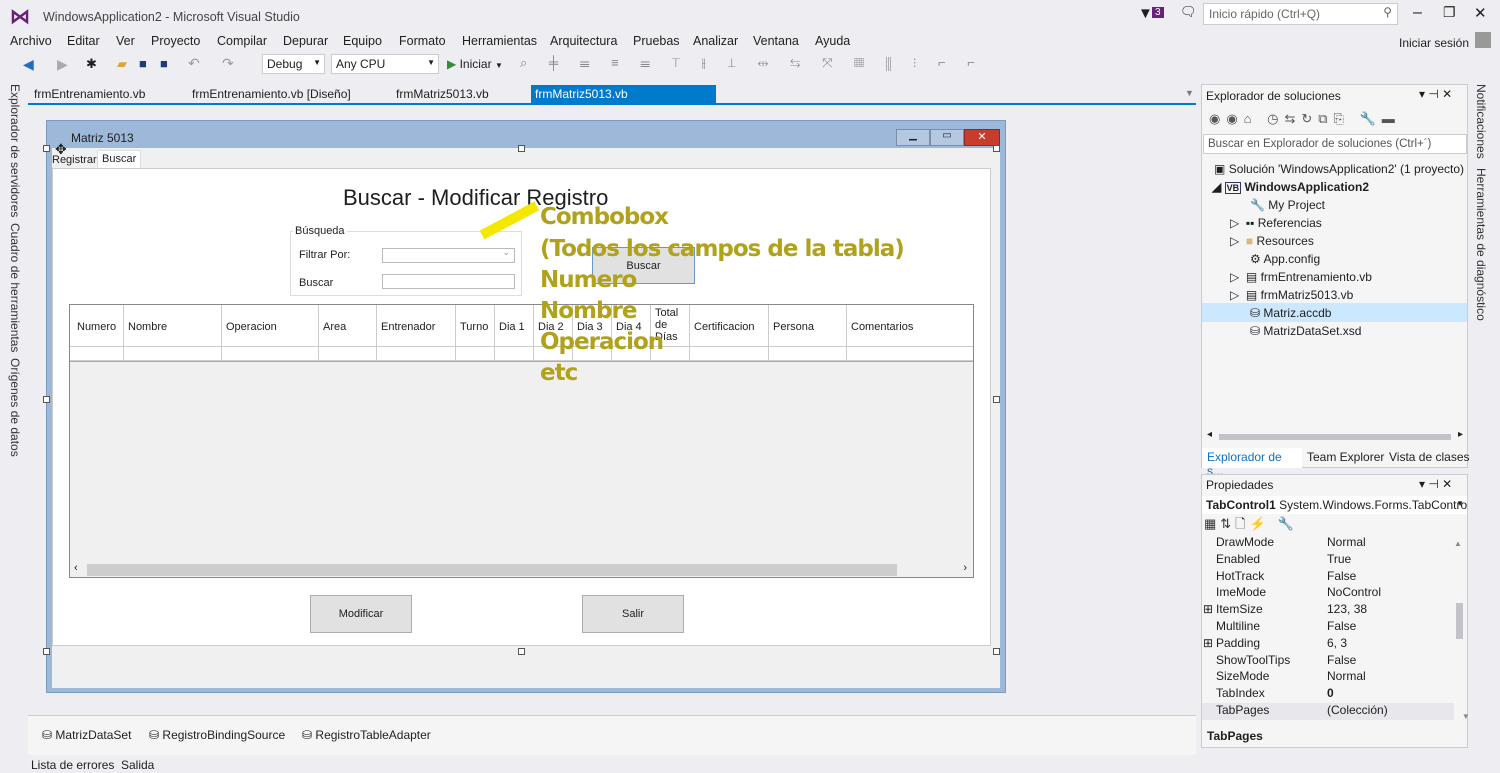  Describe the element at coordinates (752, 63) in the screenshot. I see `layout-toolbar-icons: ⌕ ╪ ☰ ≡ ☰ ⊤ ⫲ ⊥ ⇹ ⇆ ⤧ ▦ ⫼ ⫶ ⌐ ⌐` at that location.